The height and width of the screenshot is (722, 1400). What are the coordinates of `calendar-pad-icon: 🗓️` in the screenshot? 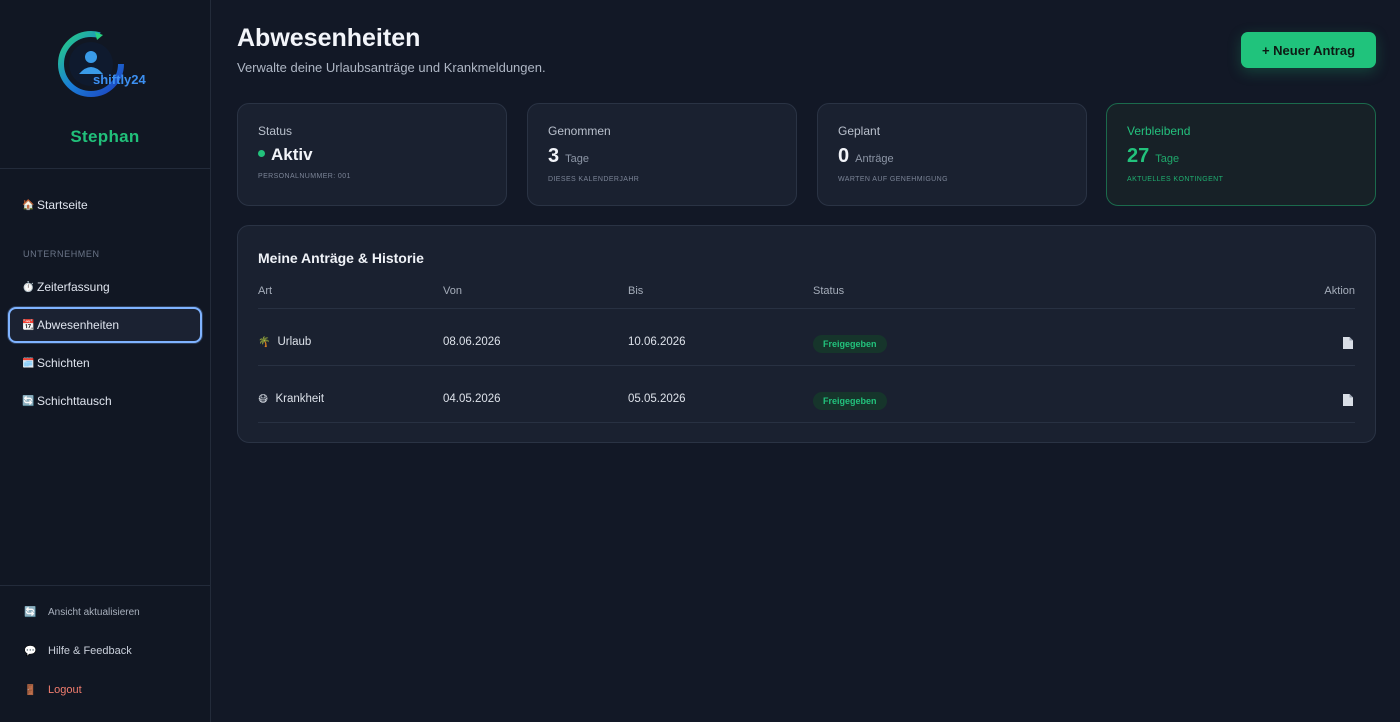 It's located at (28, 363).